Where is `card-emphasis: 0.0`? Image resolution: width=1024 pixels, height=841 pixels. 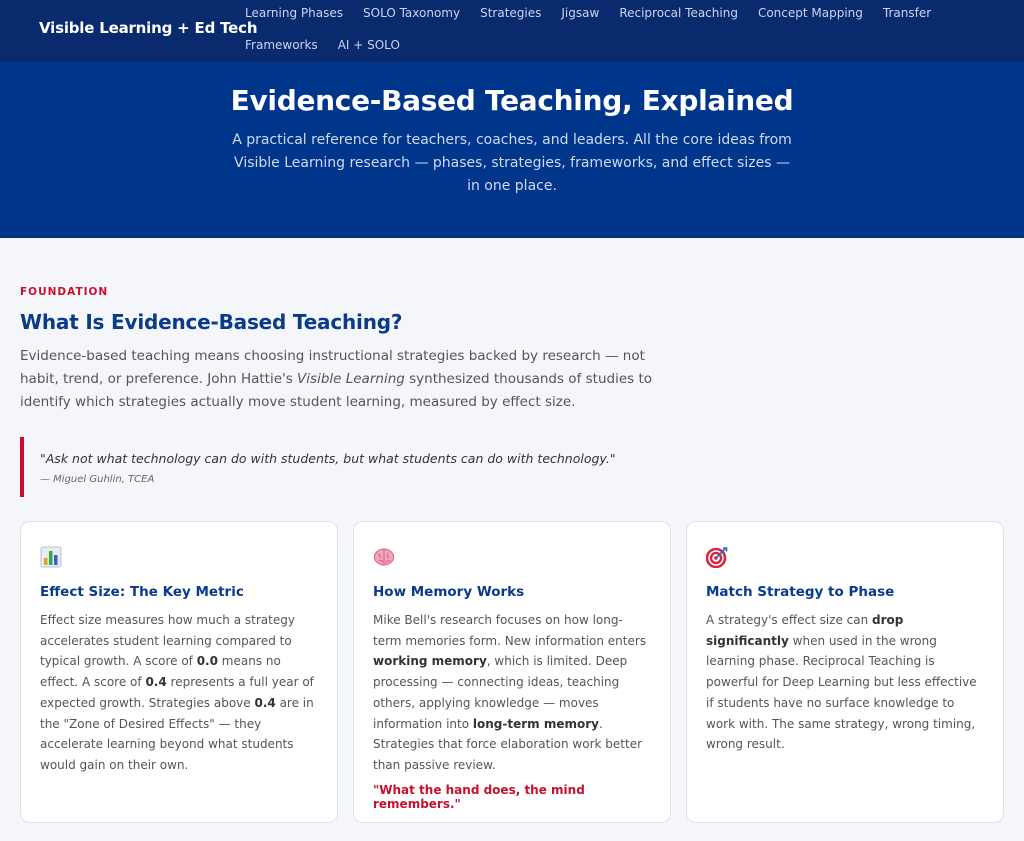 card-emphasis: 0.0 is located at coordinates (207, 661).